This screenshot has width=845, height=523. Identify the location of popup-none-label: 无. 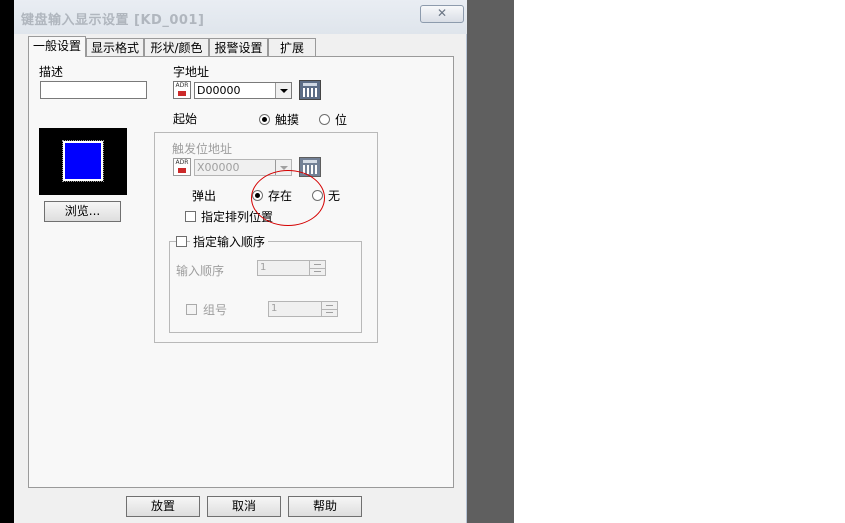
(334, 196).